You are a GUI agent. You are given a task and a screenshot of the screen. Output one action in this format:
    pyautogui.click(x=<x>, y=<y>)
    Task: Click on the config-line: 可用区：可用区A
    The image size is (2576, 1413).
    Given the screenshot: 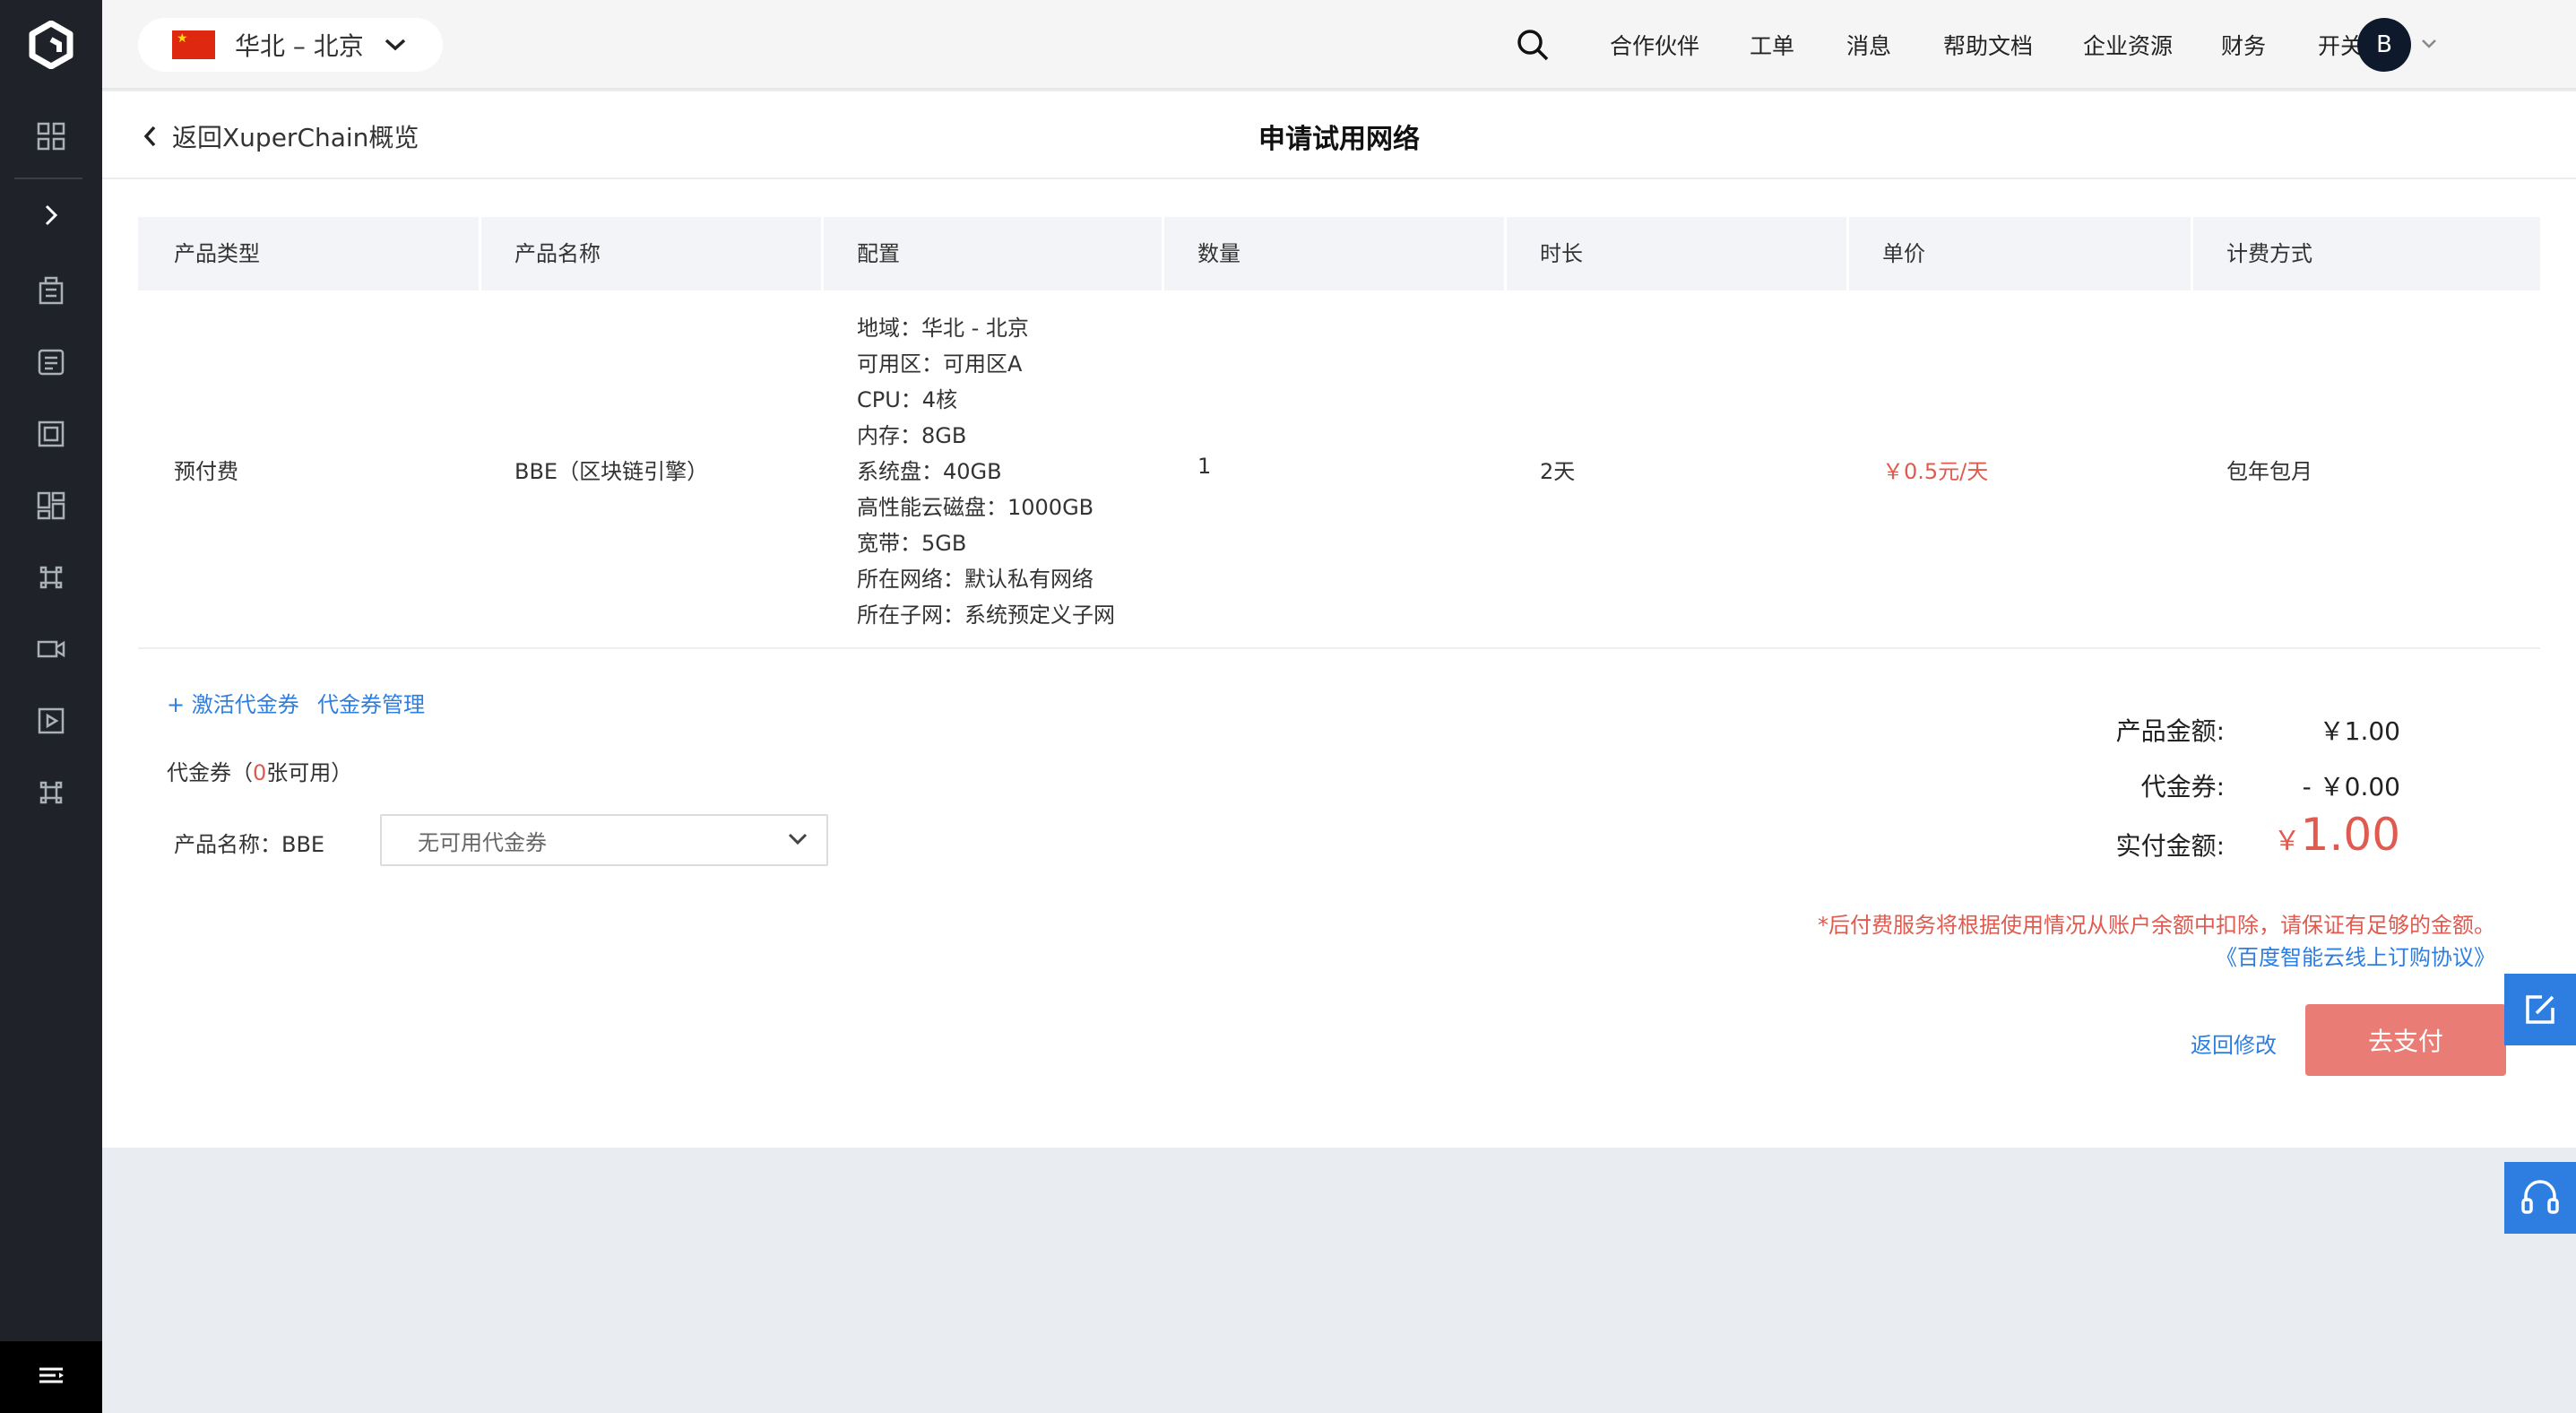 What is the action you would take?
    pyautogui.click(x=940, y=364)
    